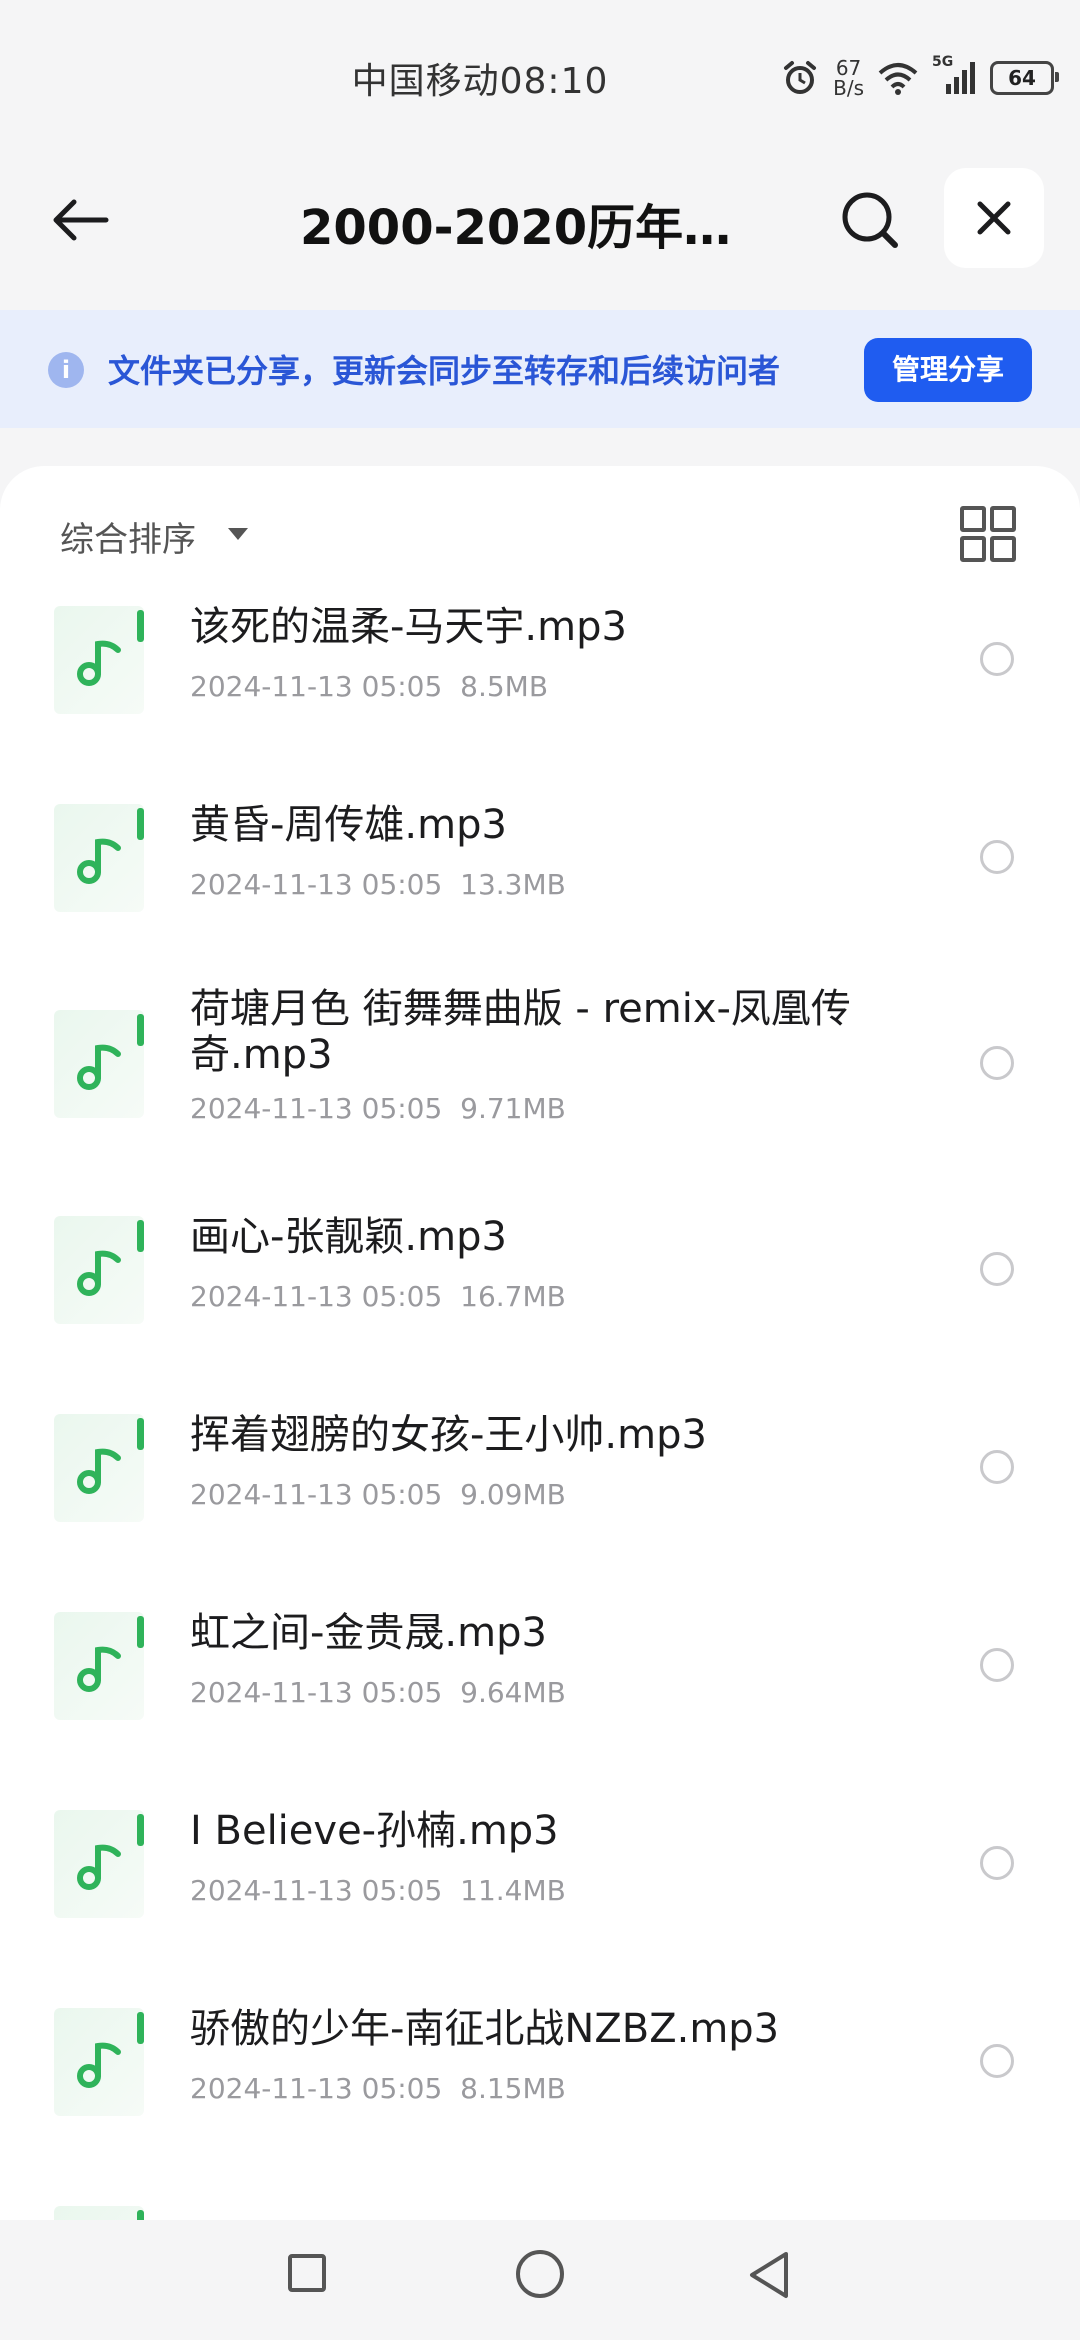 The height and width of the screenshot is (2340, 1080). What do you see at coordinates (378, 1692) in the screenshot?
I see `file-meta: 2024-11-13 05:05 9.64MB` at bounding box center [378, 1692].